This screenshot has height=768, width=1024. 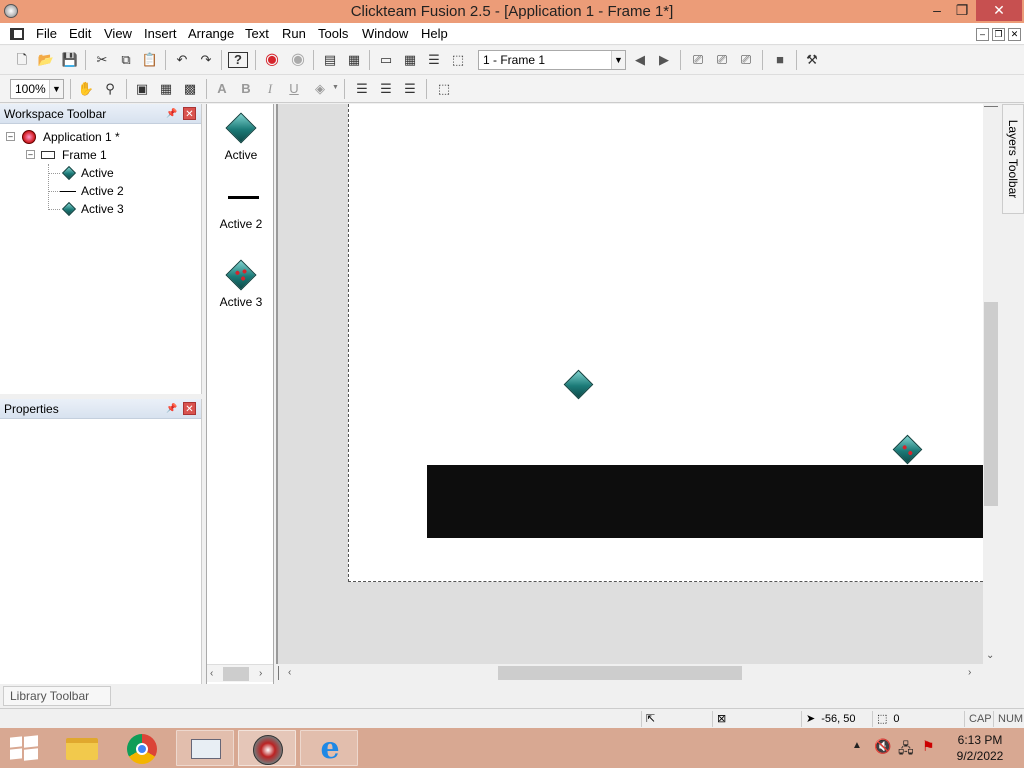 What do you see at coordinates (241, 137) in the screenshot?
I see `object-item-active: Active` at bounding box center [241, 137].